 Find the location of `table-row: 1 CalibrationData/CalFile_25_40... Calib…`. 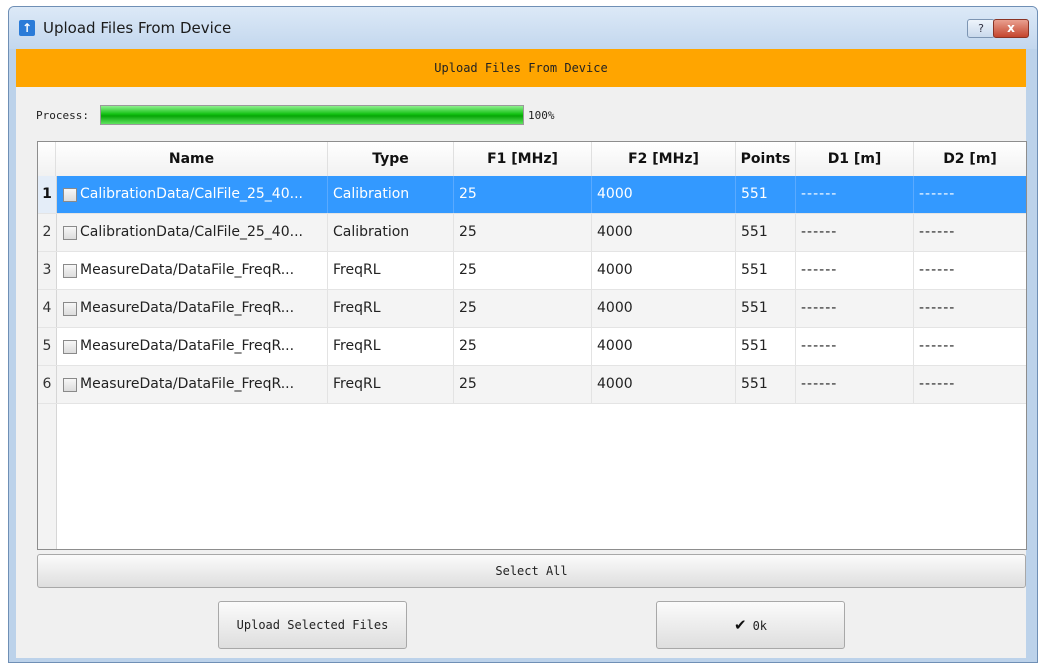

table-row: 1 CalibrationData/CalFile_25_40... Calib… is located at coordinates (532, 195).